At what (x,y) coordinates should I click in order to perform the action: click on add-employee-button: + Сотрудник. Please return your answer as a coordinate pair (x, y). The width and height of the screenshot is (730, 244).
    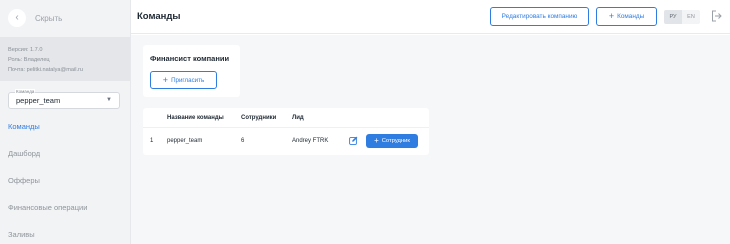
    Looking at the image, I should click on (392, 141).